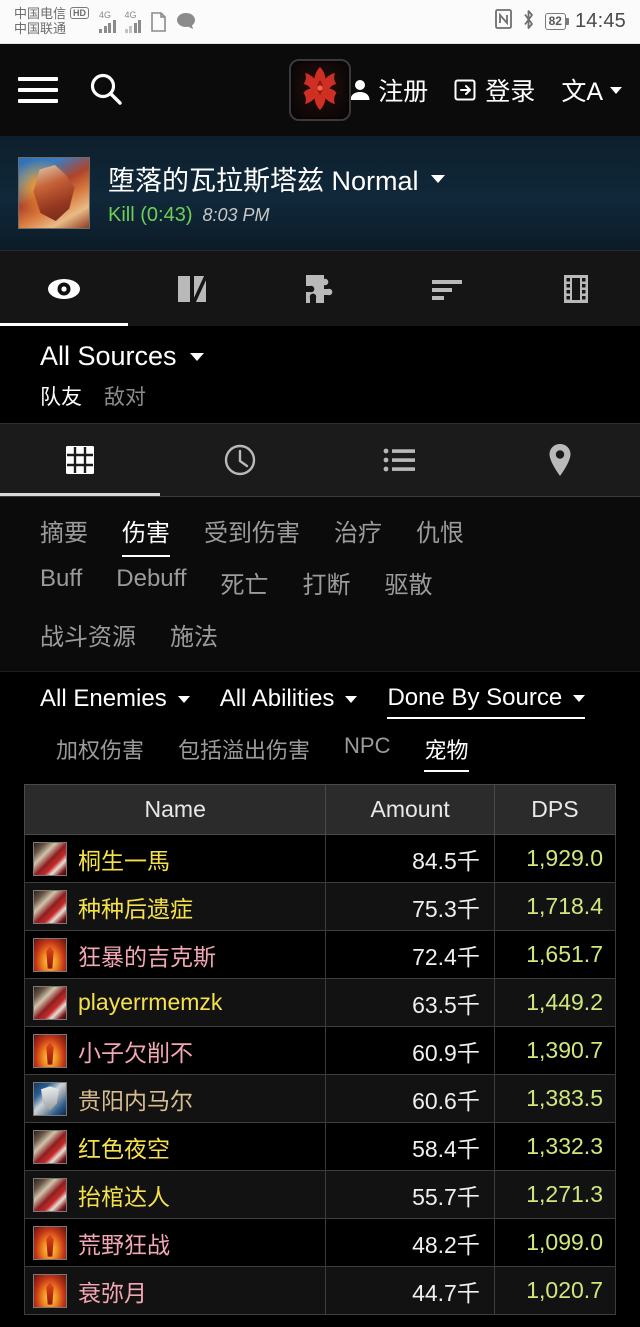 This screenshot has height=1327, width=640. Describe the element at coordinates (100, 753) in the screenshot. I see `filter-weighted-damage: 加权伤害` at that location.